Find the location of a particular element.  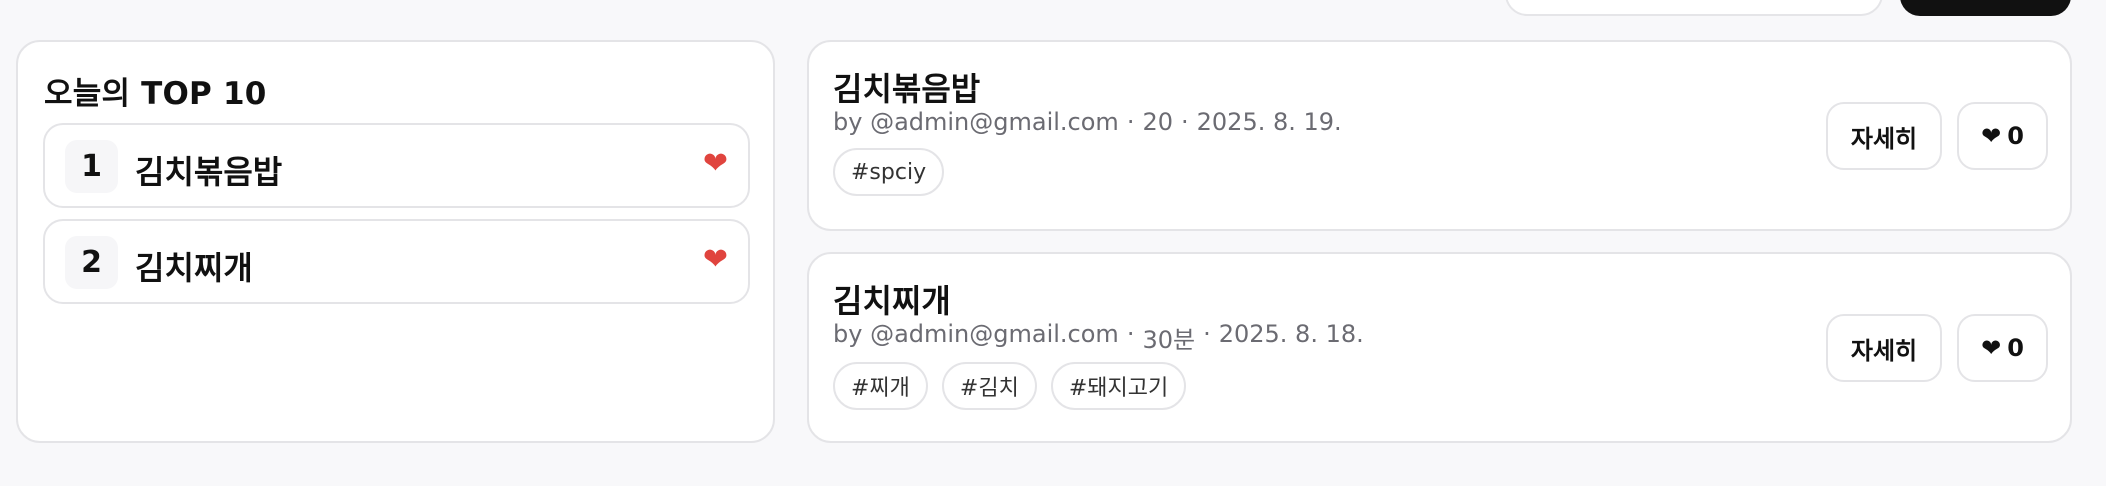

recipe-title: 김치찌개 is located at coordinates (892, 299).